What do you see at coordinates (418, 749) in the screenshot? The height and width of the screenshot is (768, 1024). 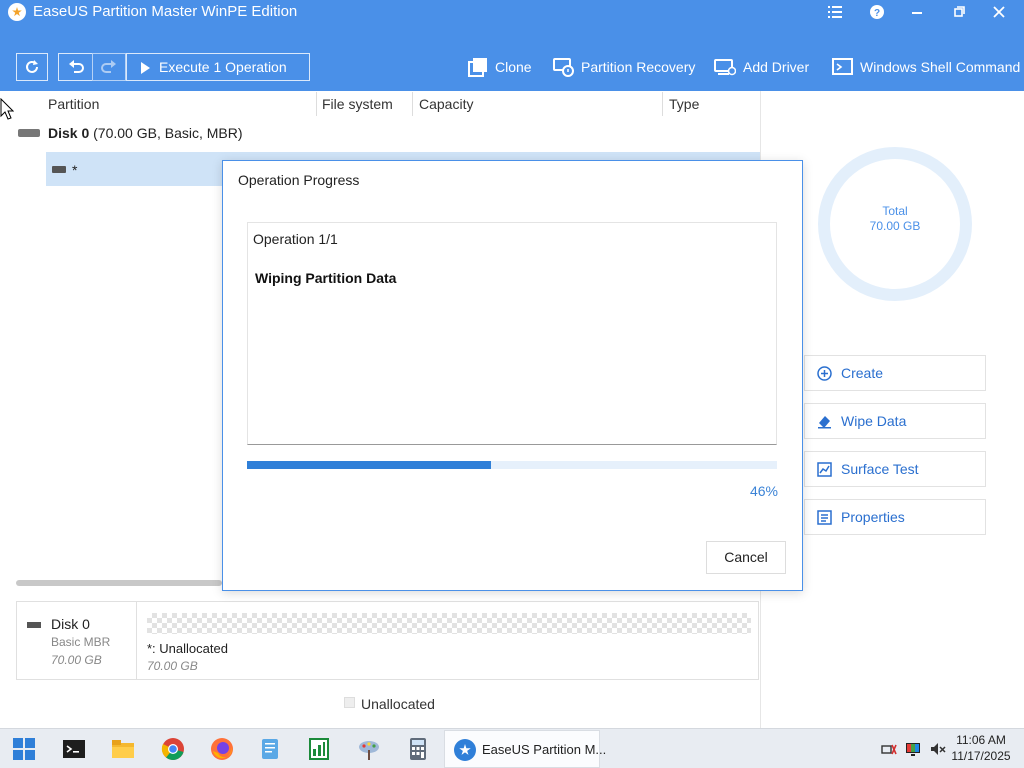 I see `calculator-icon` at bounding box center [418, 749].